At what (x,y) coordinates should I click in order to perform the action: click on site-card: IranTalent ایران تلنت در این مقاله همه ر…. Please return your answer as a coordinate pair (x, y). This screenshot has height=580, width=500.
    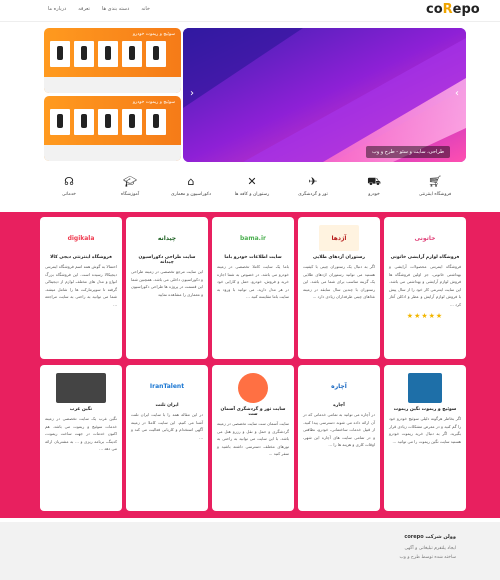
    Looking at the image, I should click on (167, 438).